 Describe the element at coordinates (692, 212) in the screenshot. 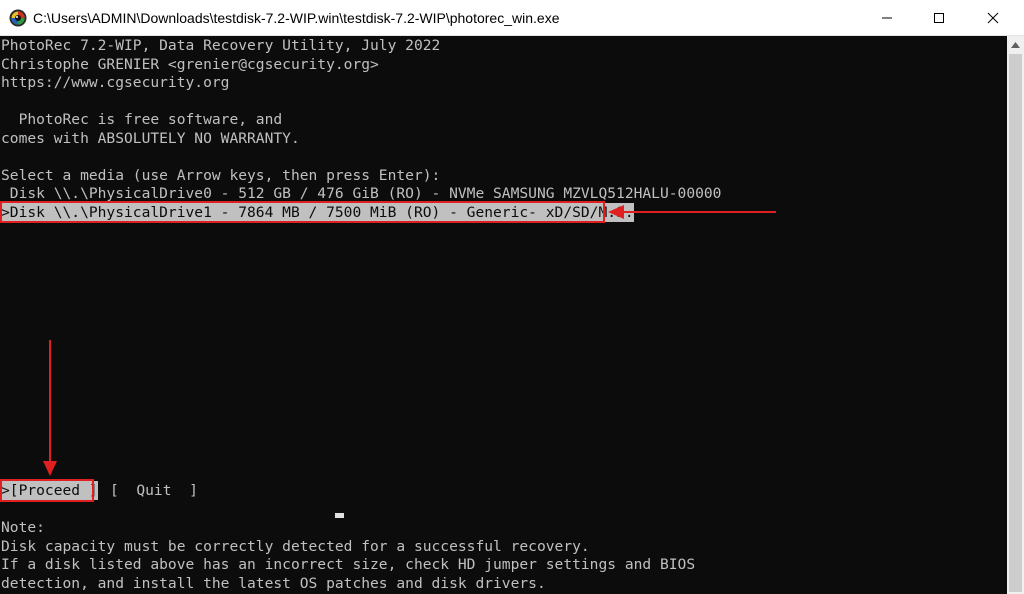

I see `arrow-right-to-left-icon` at that location.